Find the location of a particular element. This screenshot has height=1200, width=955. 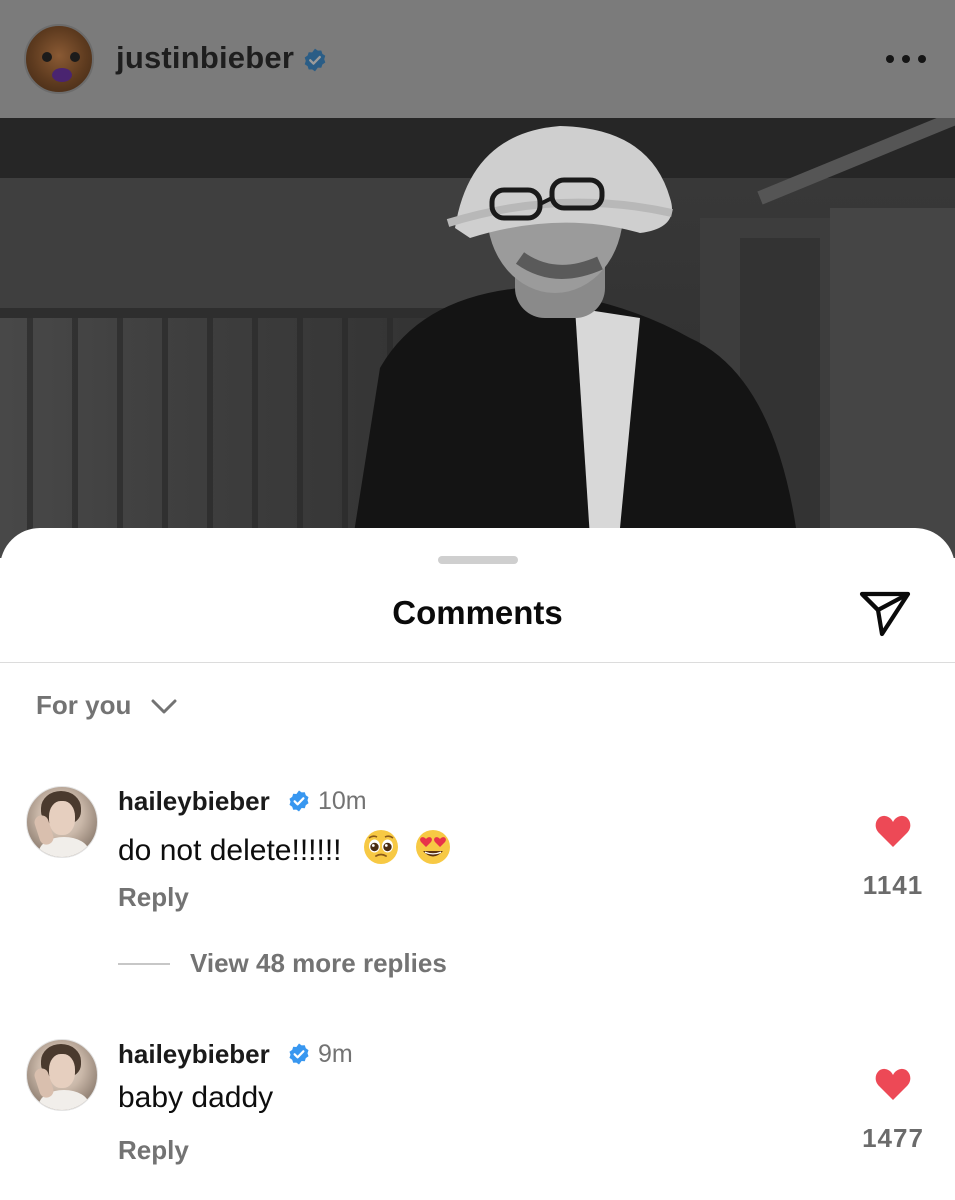

comment-text-body: baby daddy is located at coordinates (196, 1097).